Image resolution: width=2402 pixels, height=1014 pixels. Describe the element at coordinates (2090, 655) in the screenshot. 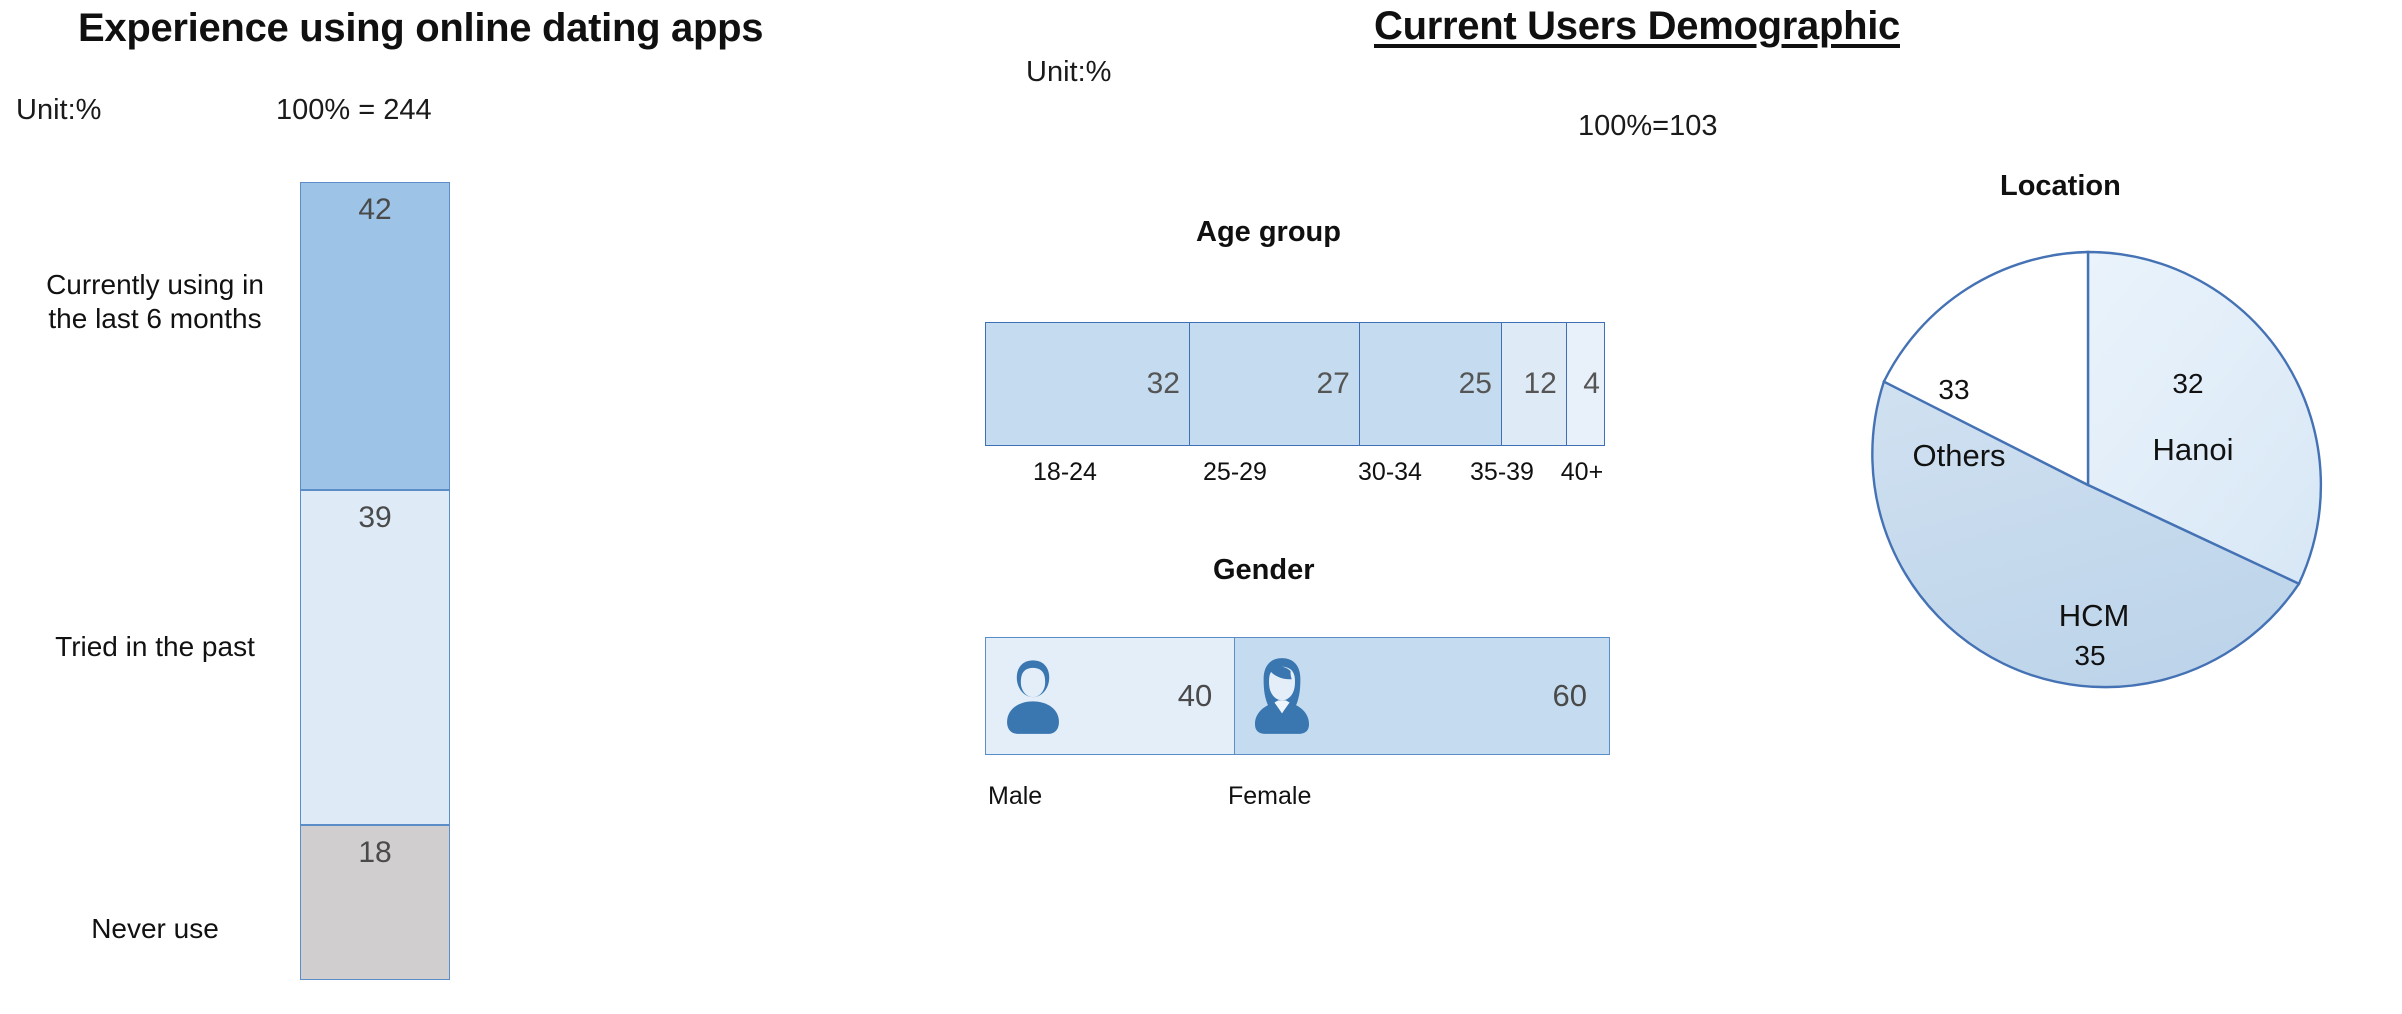

I see `pie-value-hcm: 35` at that location.